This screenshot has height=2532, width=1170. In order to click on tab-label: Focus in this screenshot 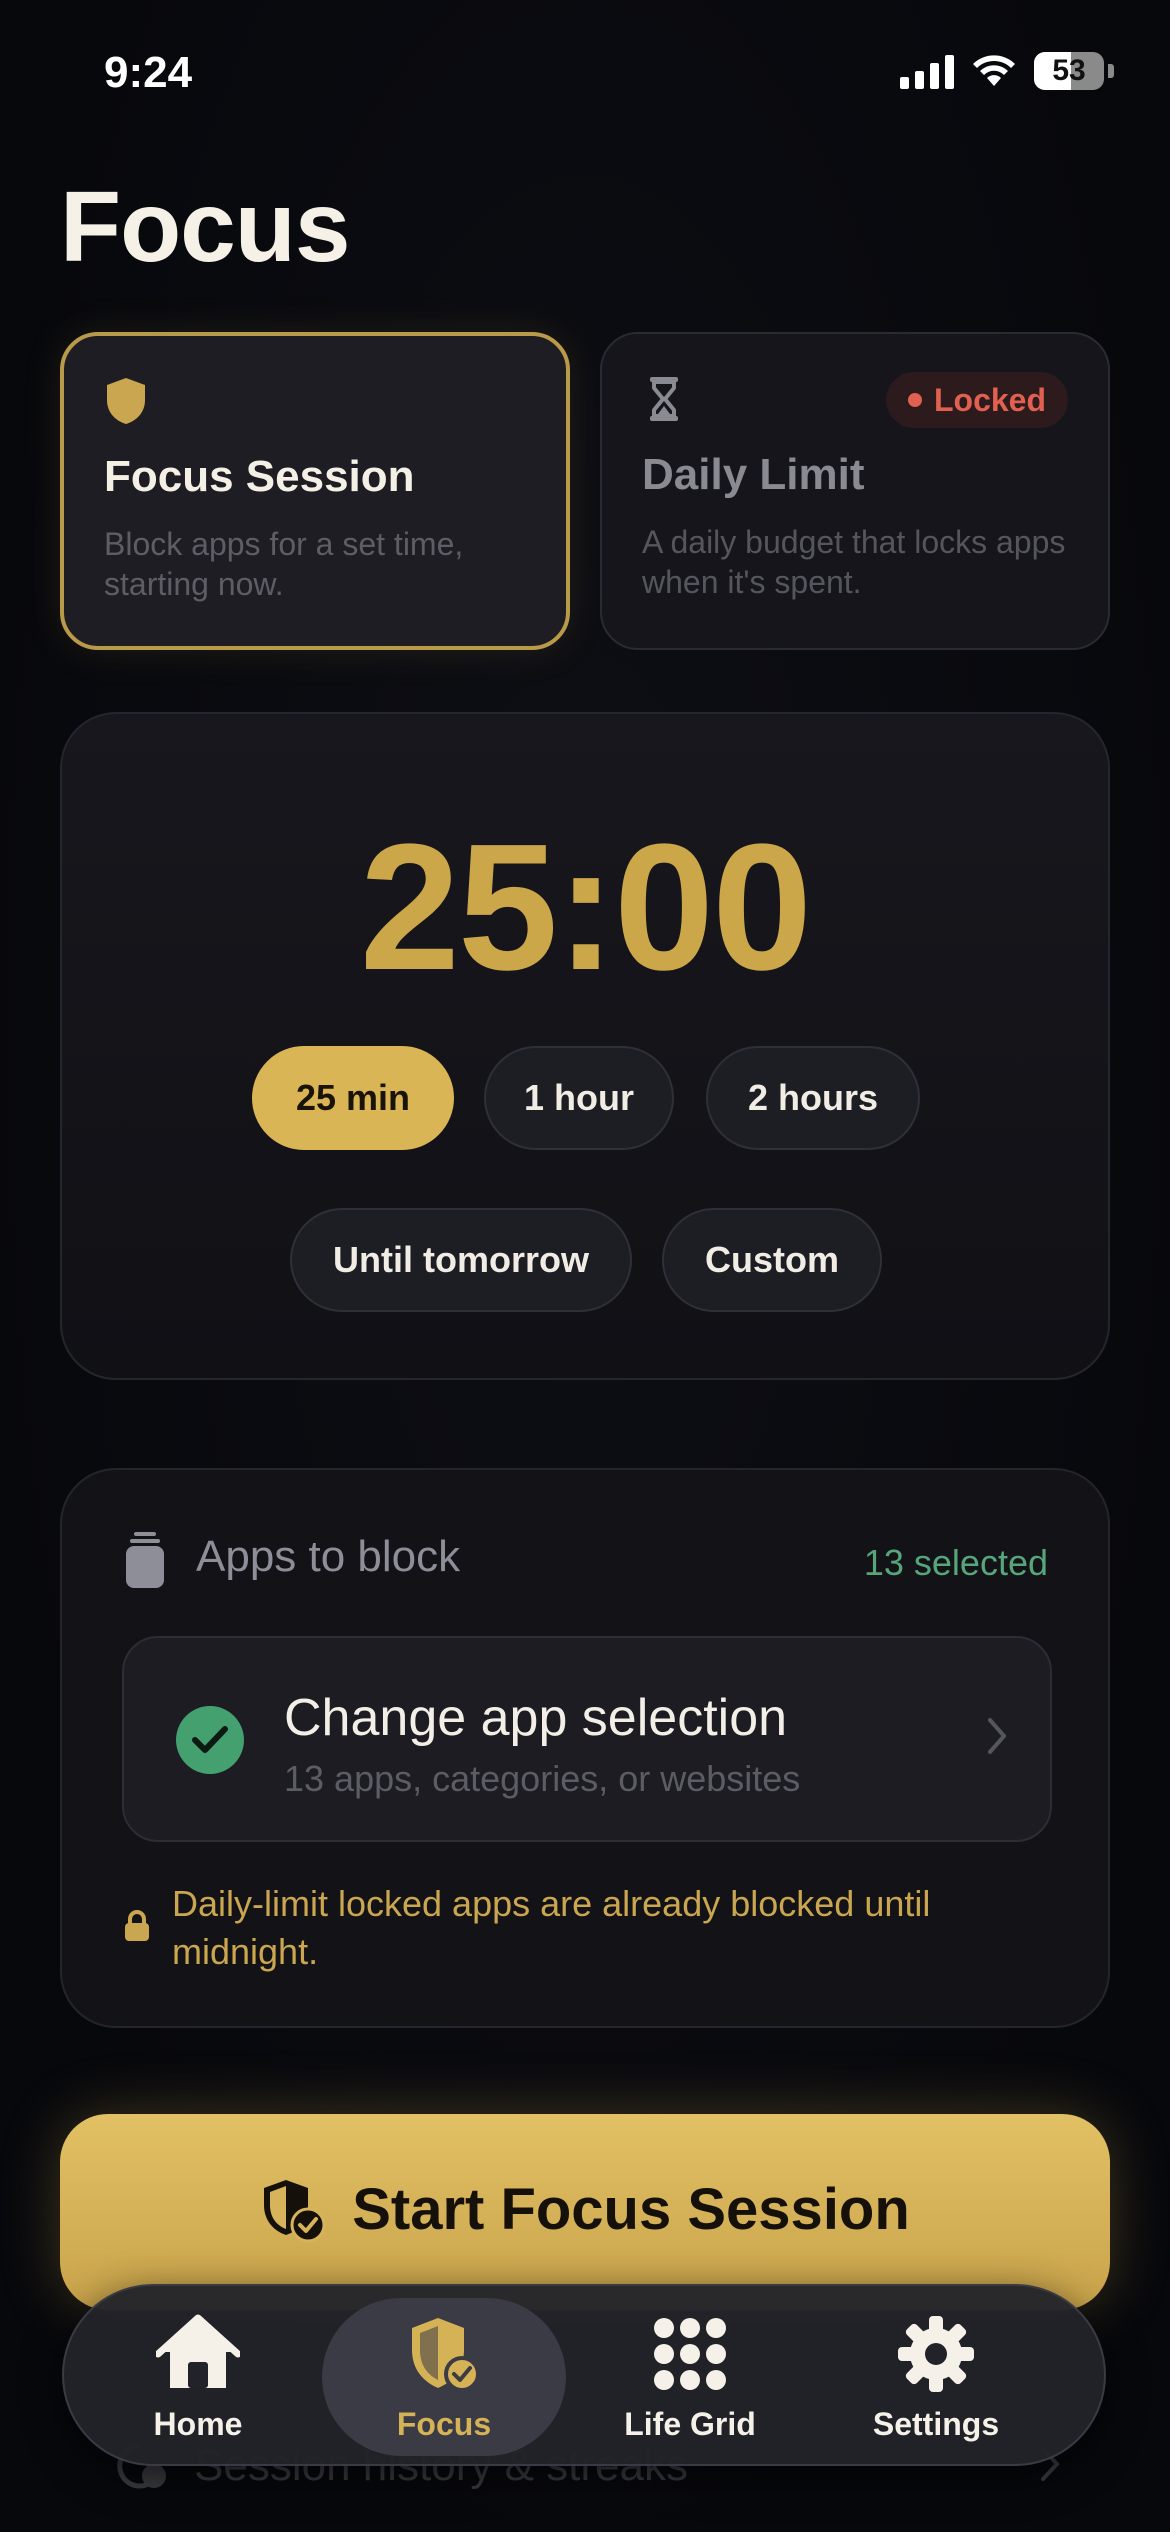, I will do `click(444, 2423)`.